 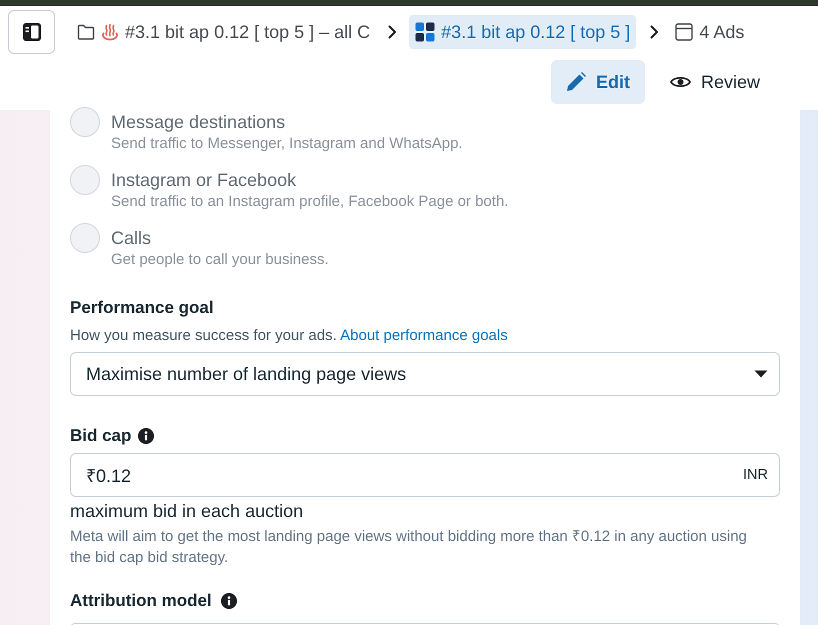 What do you see at coordinates (142, 308) in the screenshot?
I see `performance-goal-label: Performance goal` at bounding box center [142, 308].